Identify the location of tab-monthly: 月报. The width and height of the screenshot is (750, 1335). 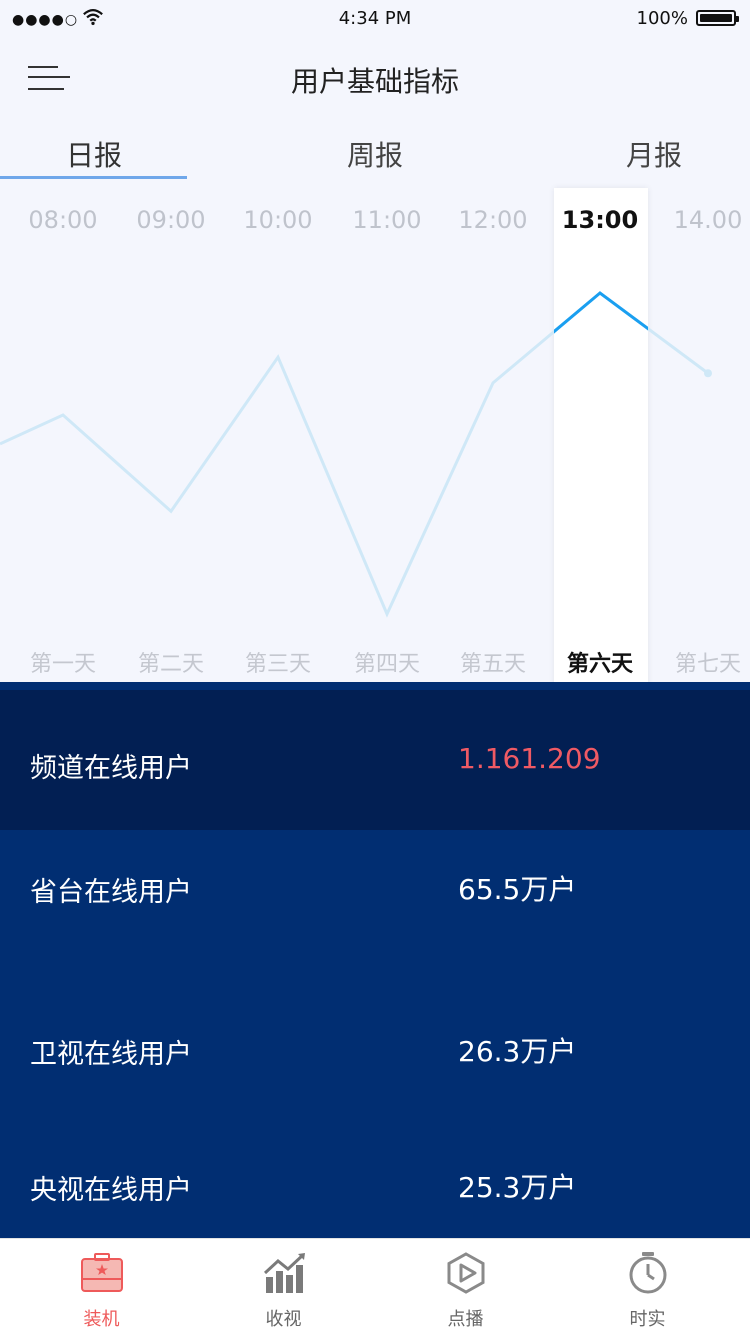
(654, 154).